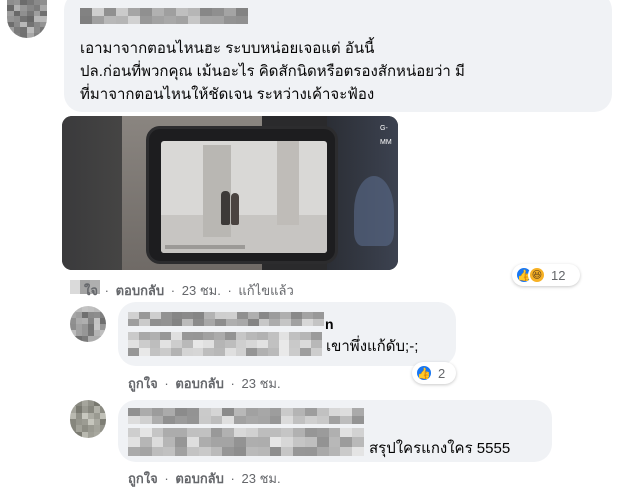  What do you see at coordinates (91, 290) in the screenshot?
I see `like-button: ใจ` at bounding box center [91, 290].